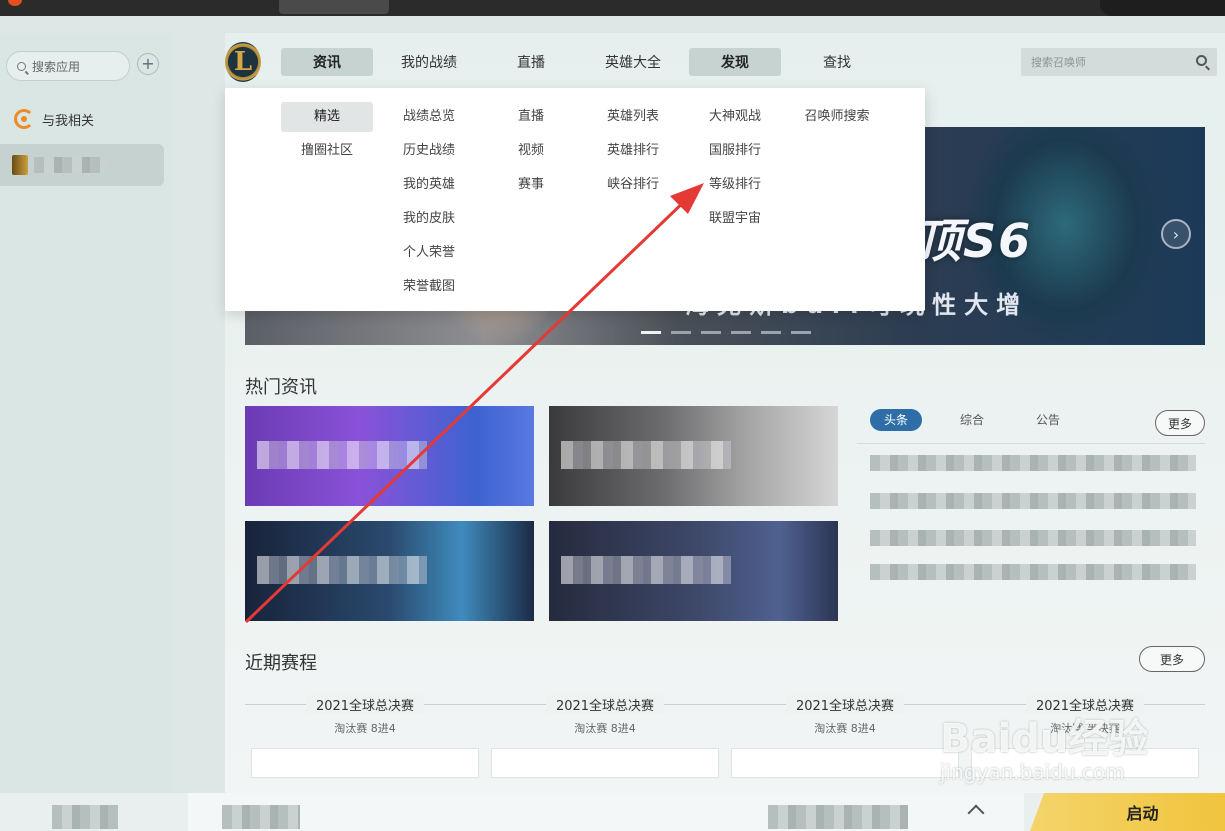 The image size is (1225, 831). I want to click on dropdown-col-search: 召唤师搜索, so click(837, 119).